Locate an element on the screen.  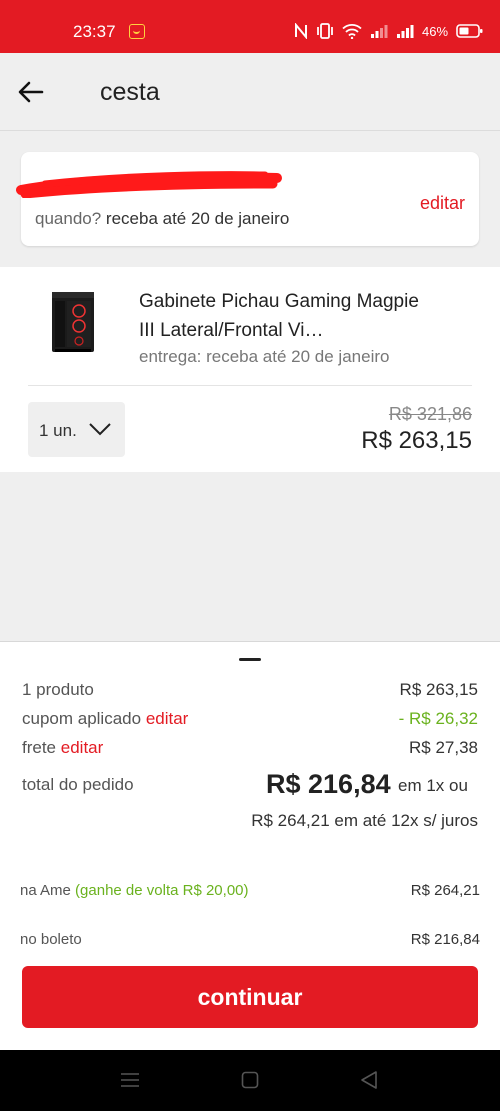
home-icon is located at coordinates (250, 1080).